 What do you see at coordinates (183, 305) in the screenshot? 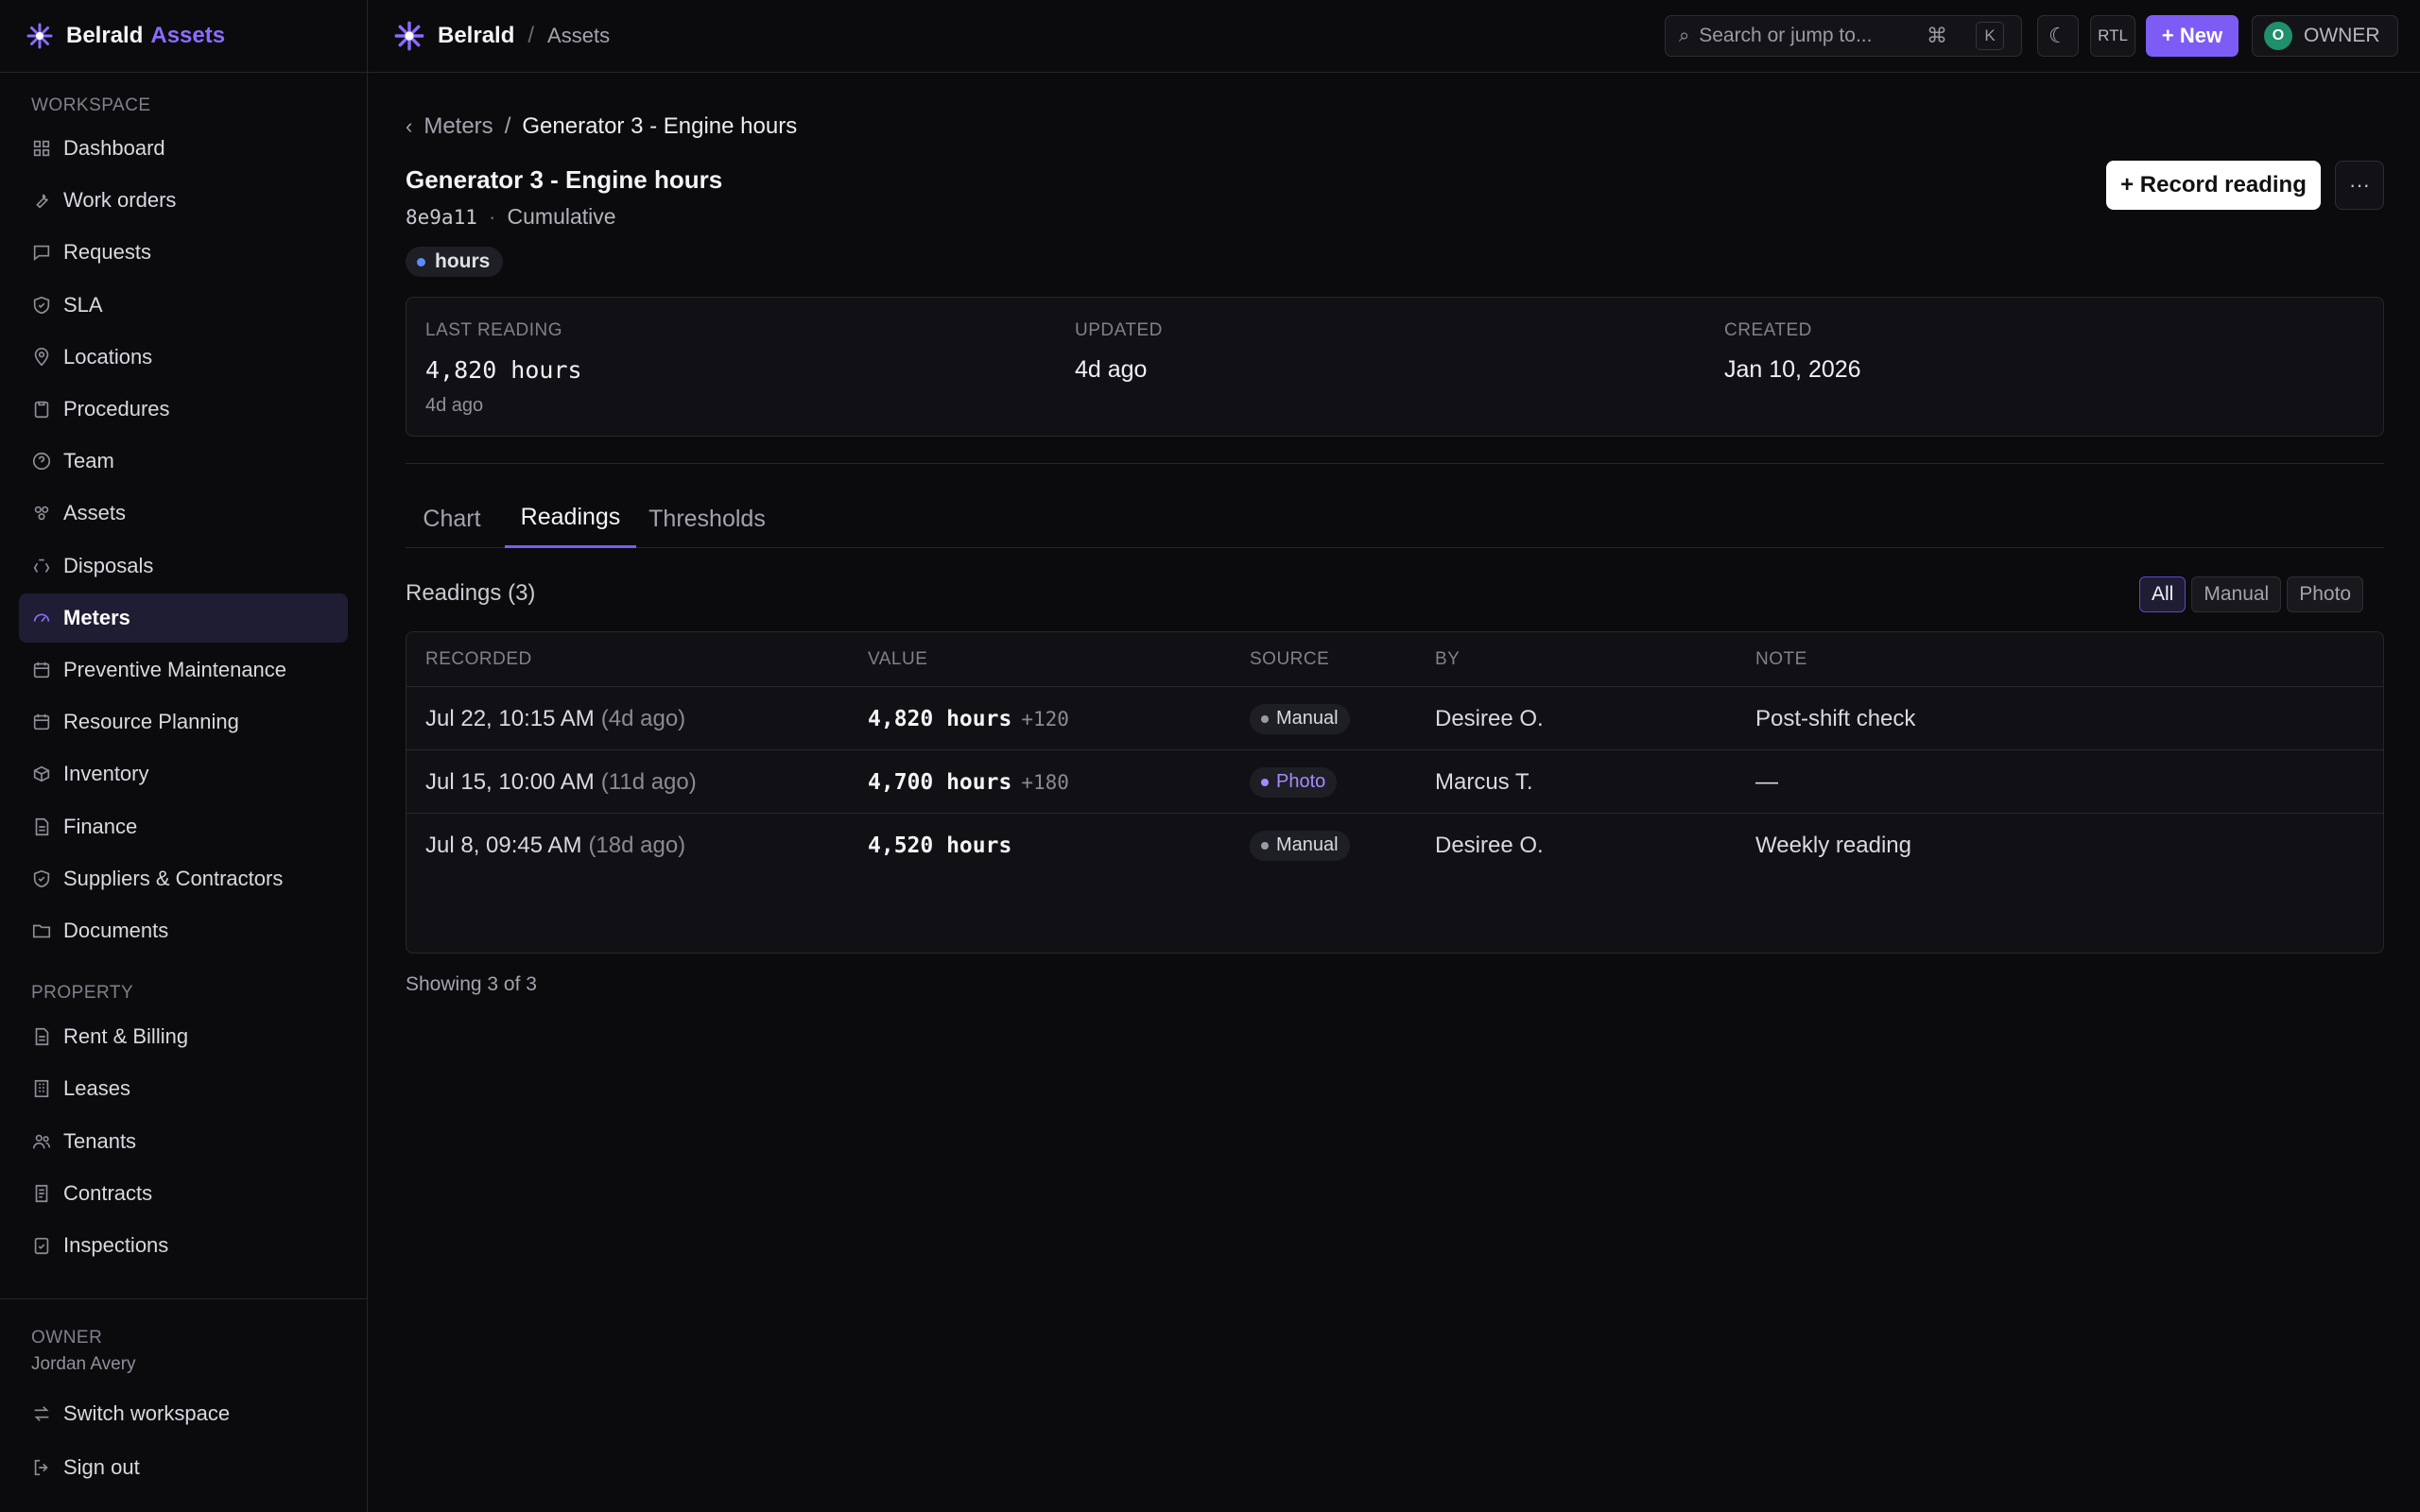
I see `sidebar-item-sla: SLA` at bounding box center [183, 305].